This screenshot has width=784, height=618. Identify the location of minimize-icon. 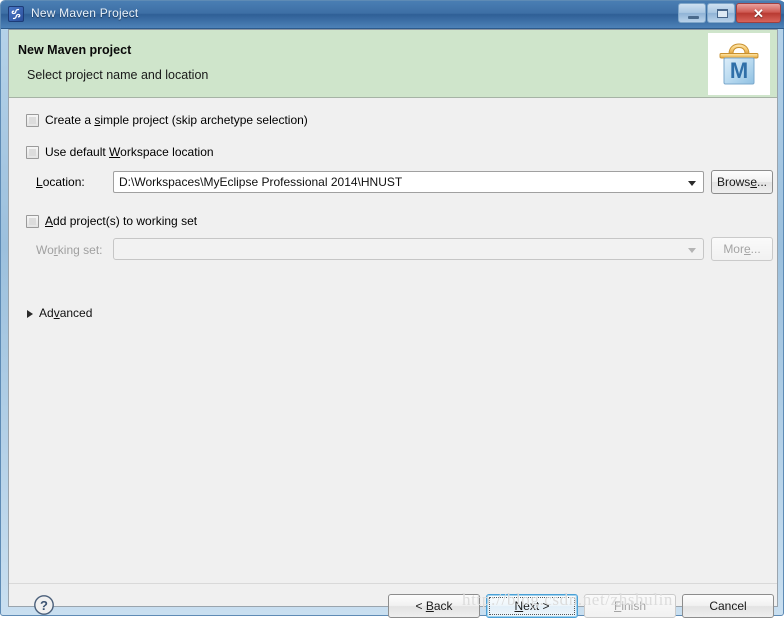
(693, 17).